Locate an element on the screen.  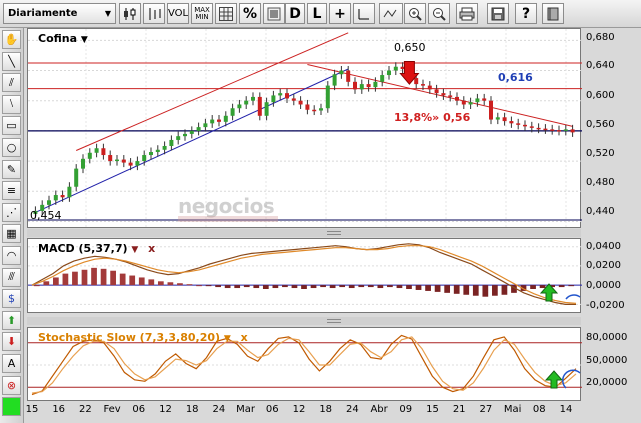
line-tool-icon is located at coordinates (363, 13).